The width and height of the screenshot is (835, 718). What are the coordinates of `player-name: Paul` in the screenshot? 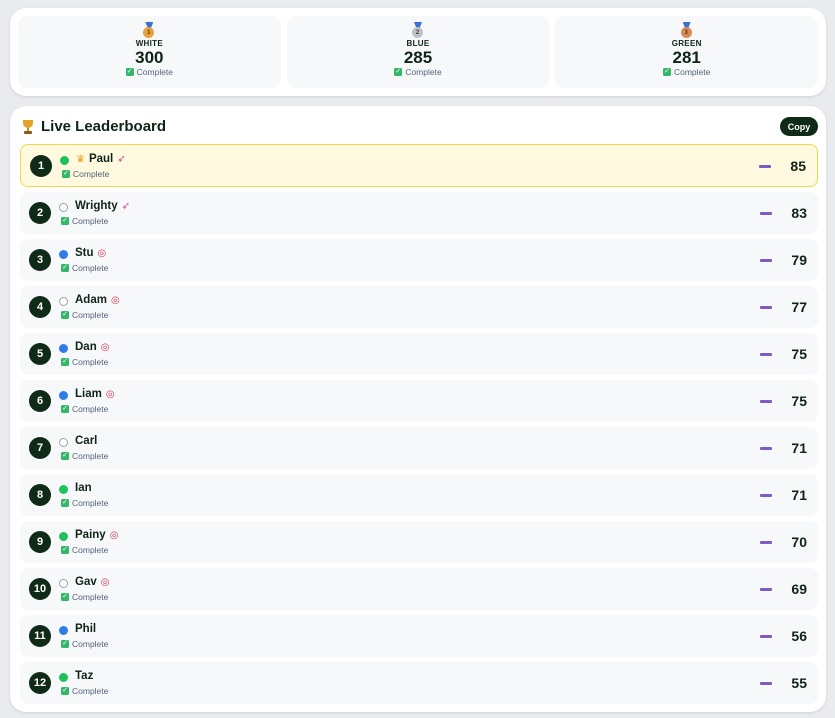 It's located at (101, 159).